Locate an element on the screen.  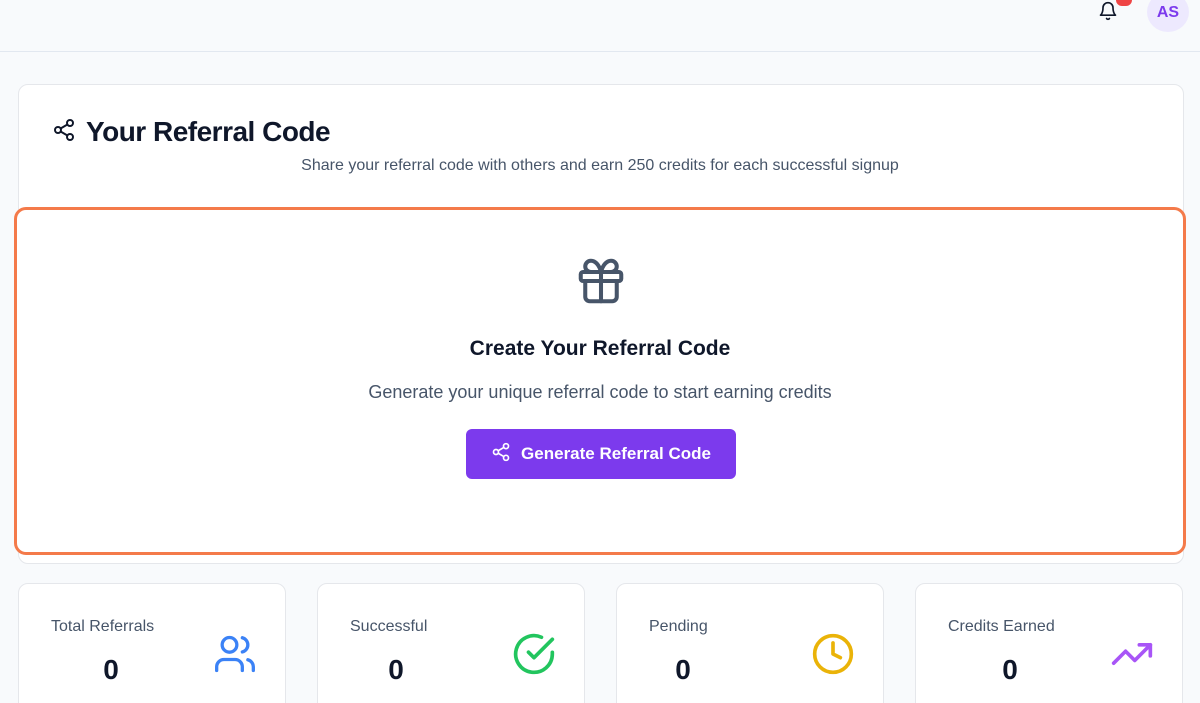
stat-card-credits-earned: Credits Earned 0 is located at coordinates (1049, 643).